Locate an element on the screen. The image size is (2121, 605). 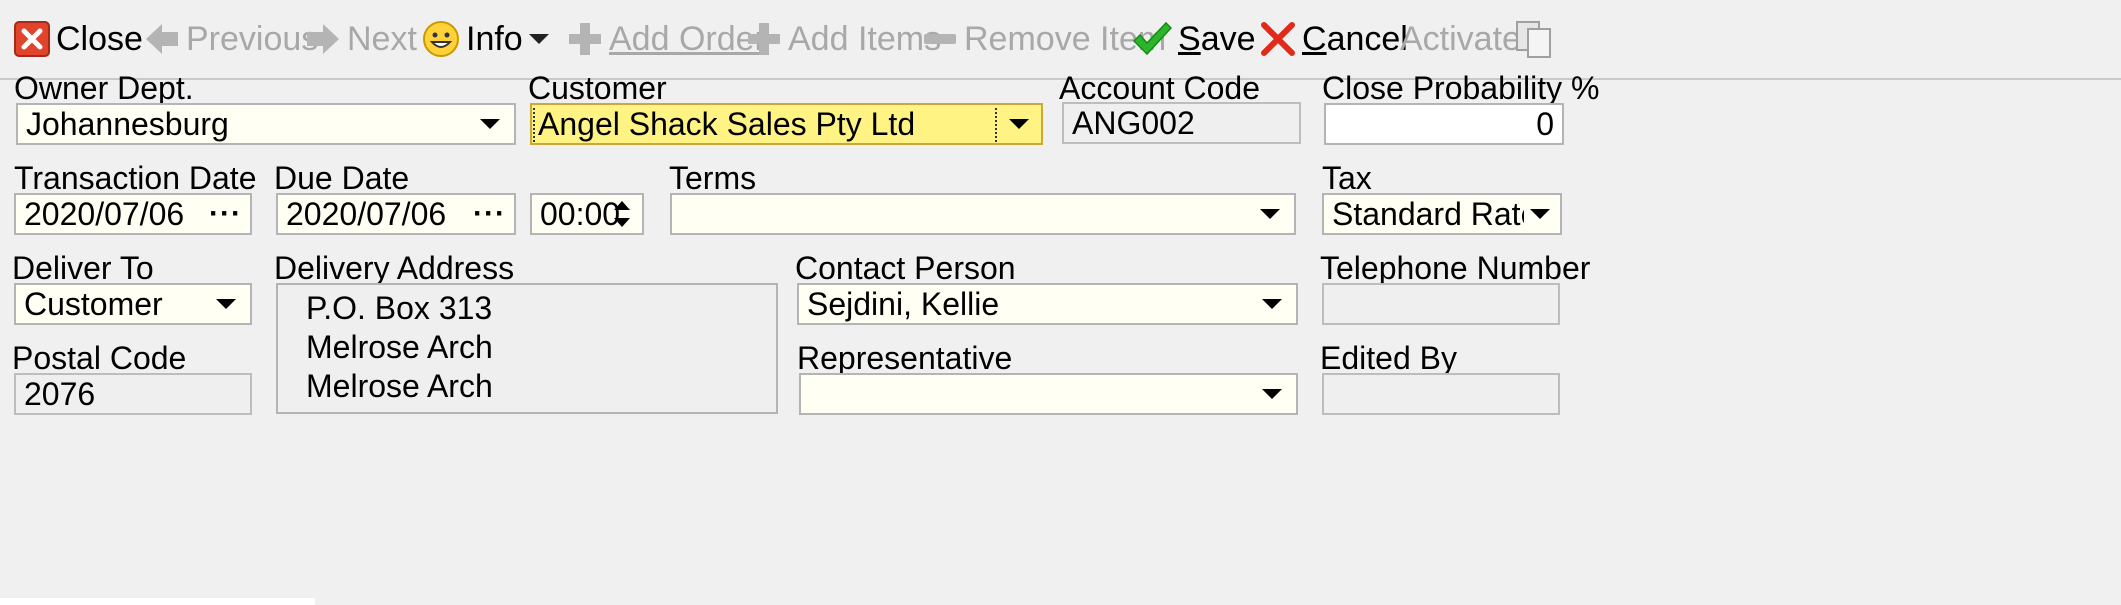
terms-select is located at coordinates (983, 214).